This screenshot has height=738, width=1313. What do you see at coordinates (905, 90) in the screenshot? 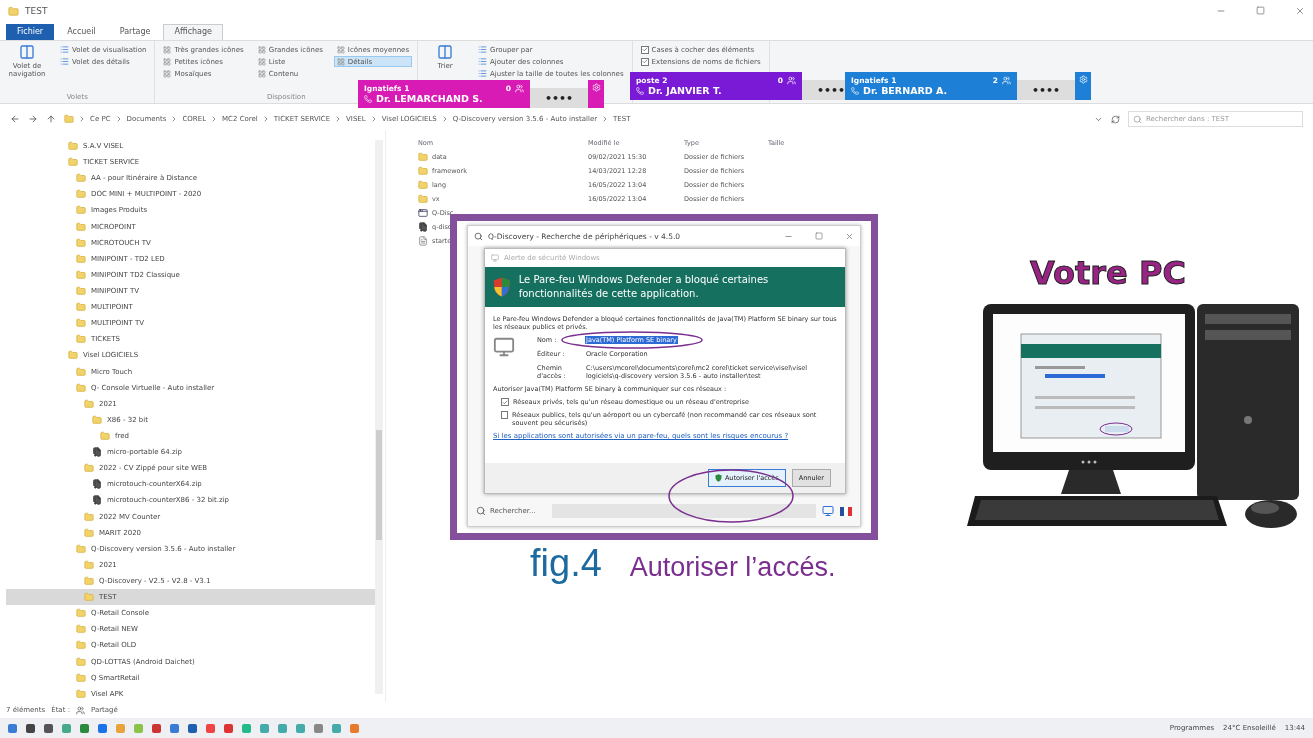
I see `doctor-name: Dr. BERNARD A.` at bounding box center [905, 90].